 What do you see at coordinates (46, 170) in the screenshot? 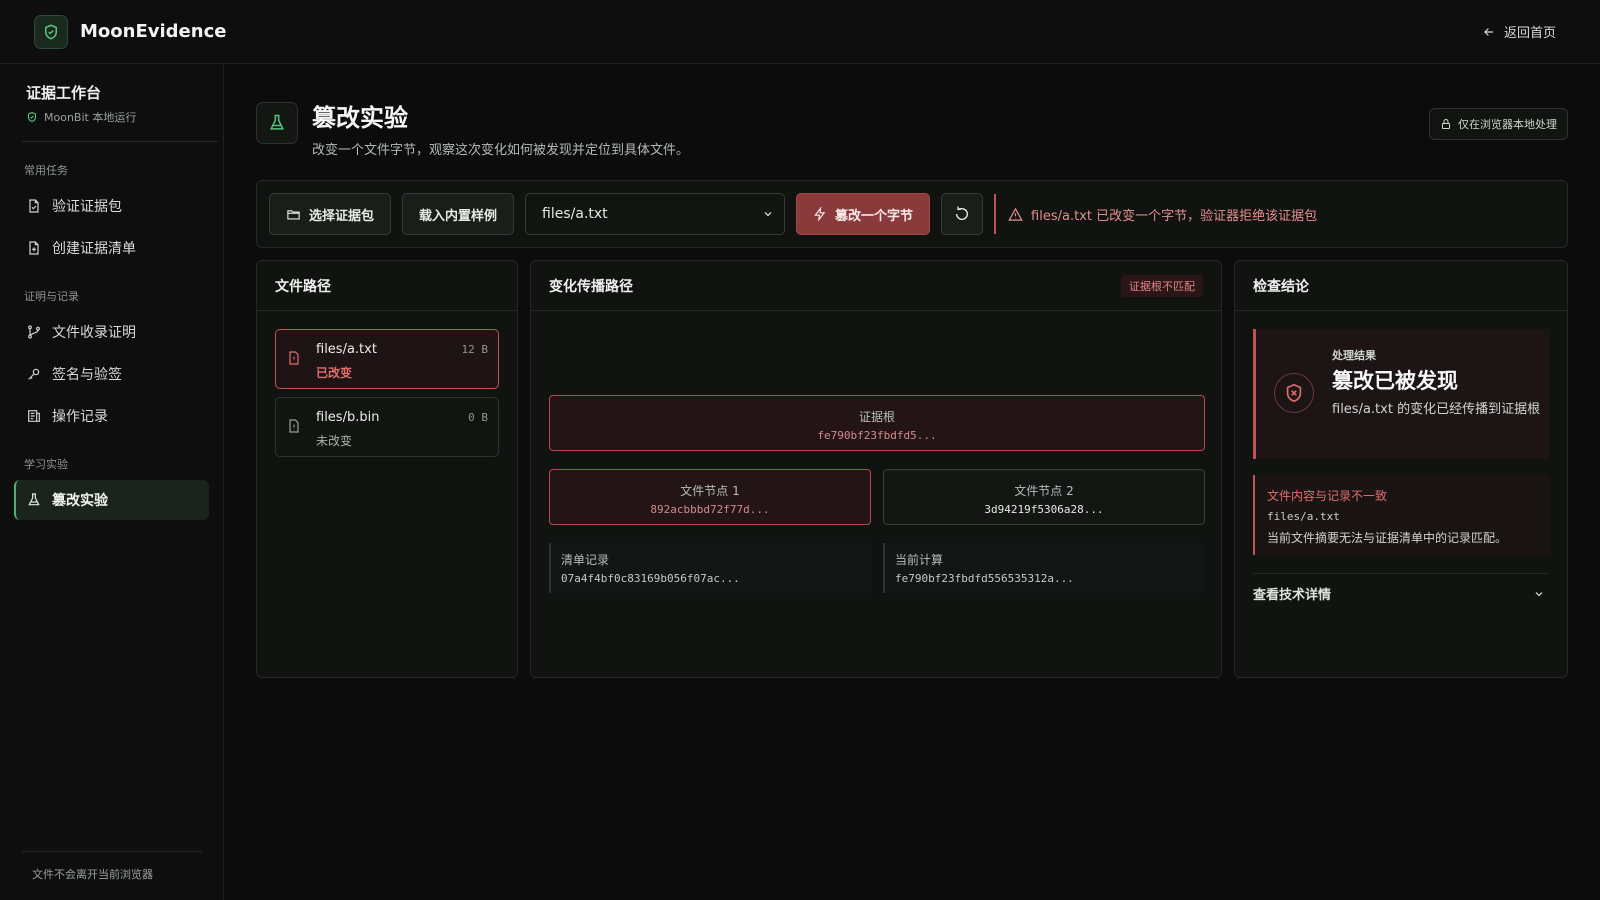
I see `section-label-common: 常用任务` at bounding box center [46, 170].